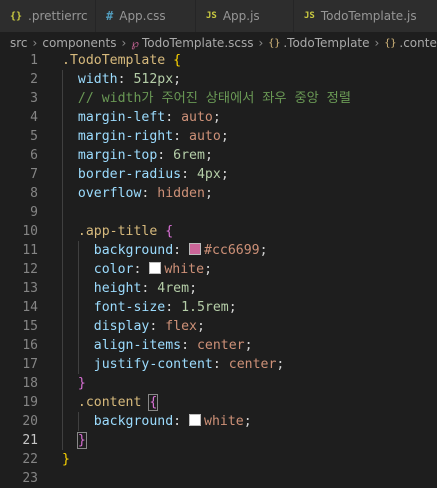  Describe the element at coordinates (34, 98) in the screenshot. I see `line-number: 3` at that location.